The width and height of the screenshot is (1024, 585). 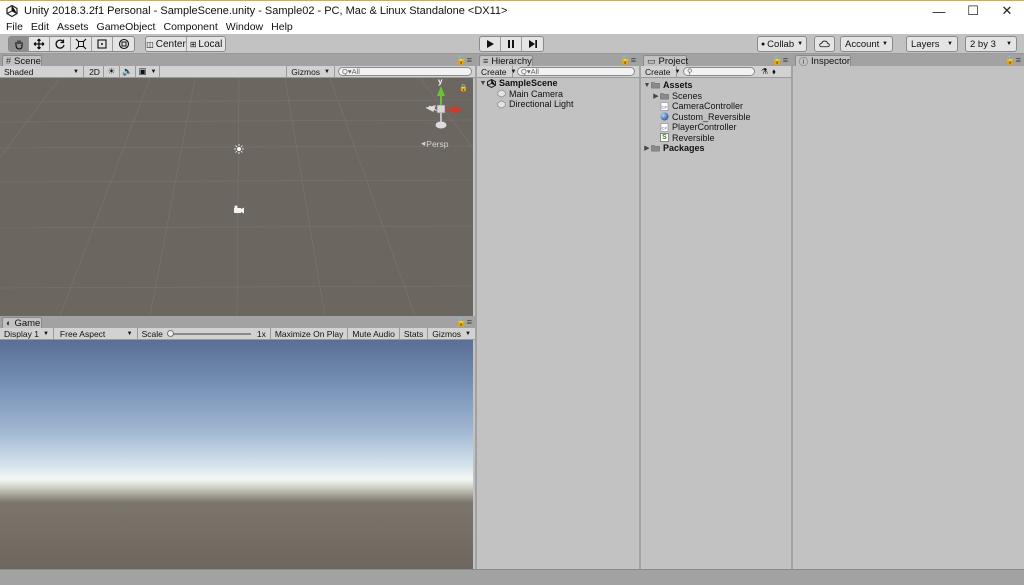 What do you see at coordinates (405, 71) in the screenshot?
I see `scene-search-input: Q▾All` at bounding box center [405, 71].